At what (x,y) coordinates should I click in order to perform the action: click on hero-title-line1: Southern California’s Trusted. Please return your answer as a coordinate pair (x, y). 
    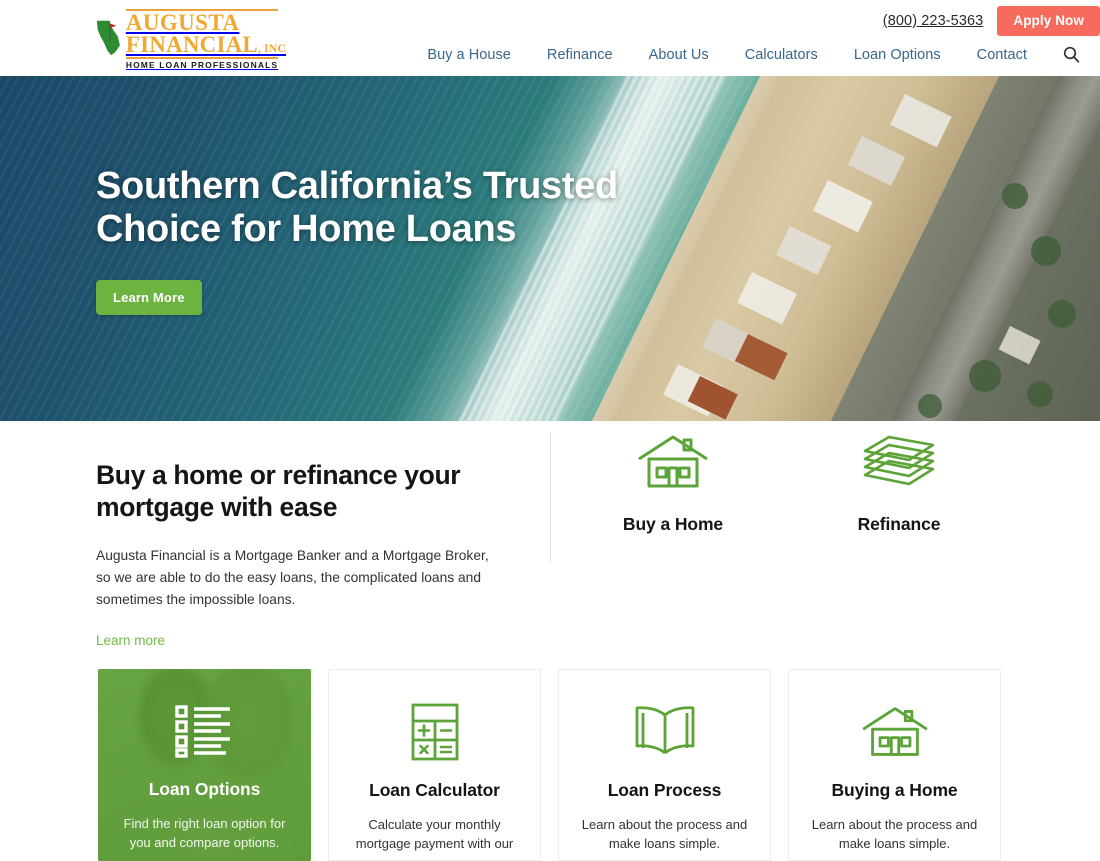
    Looking at the image, I should click on (357, 186).